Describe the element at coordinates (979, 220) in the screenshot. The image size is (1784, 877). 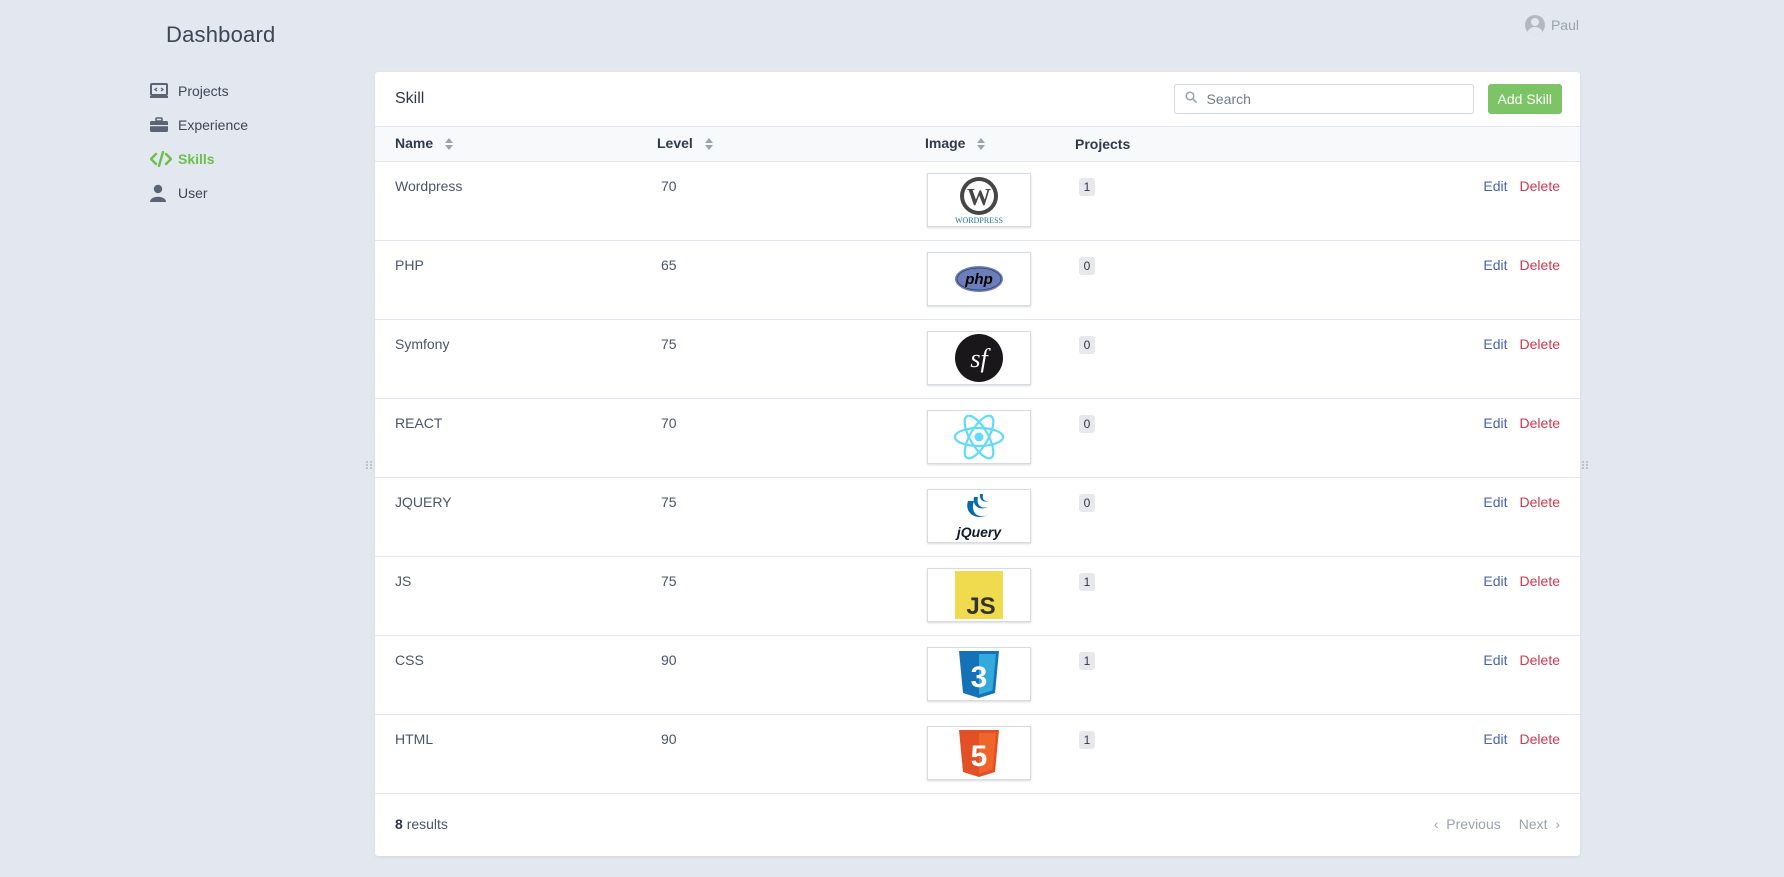
I see `svg-text: WORDPRESS` at that location.